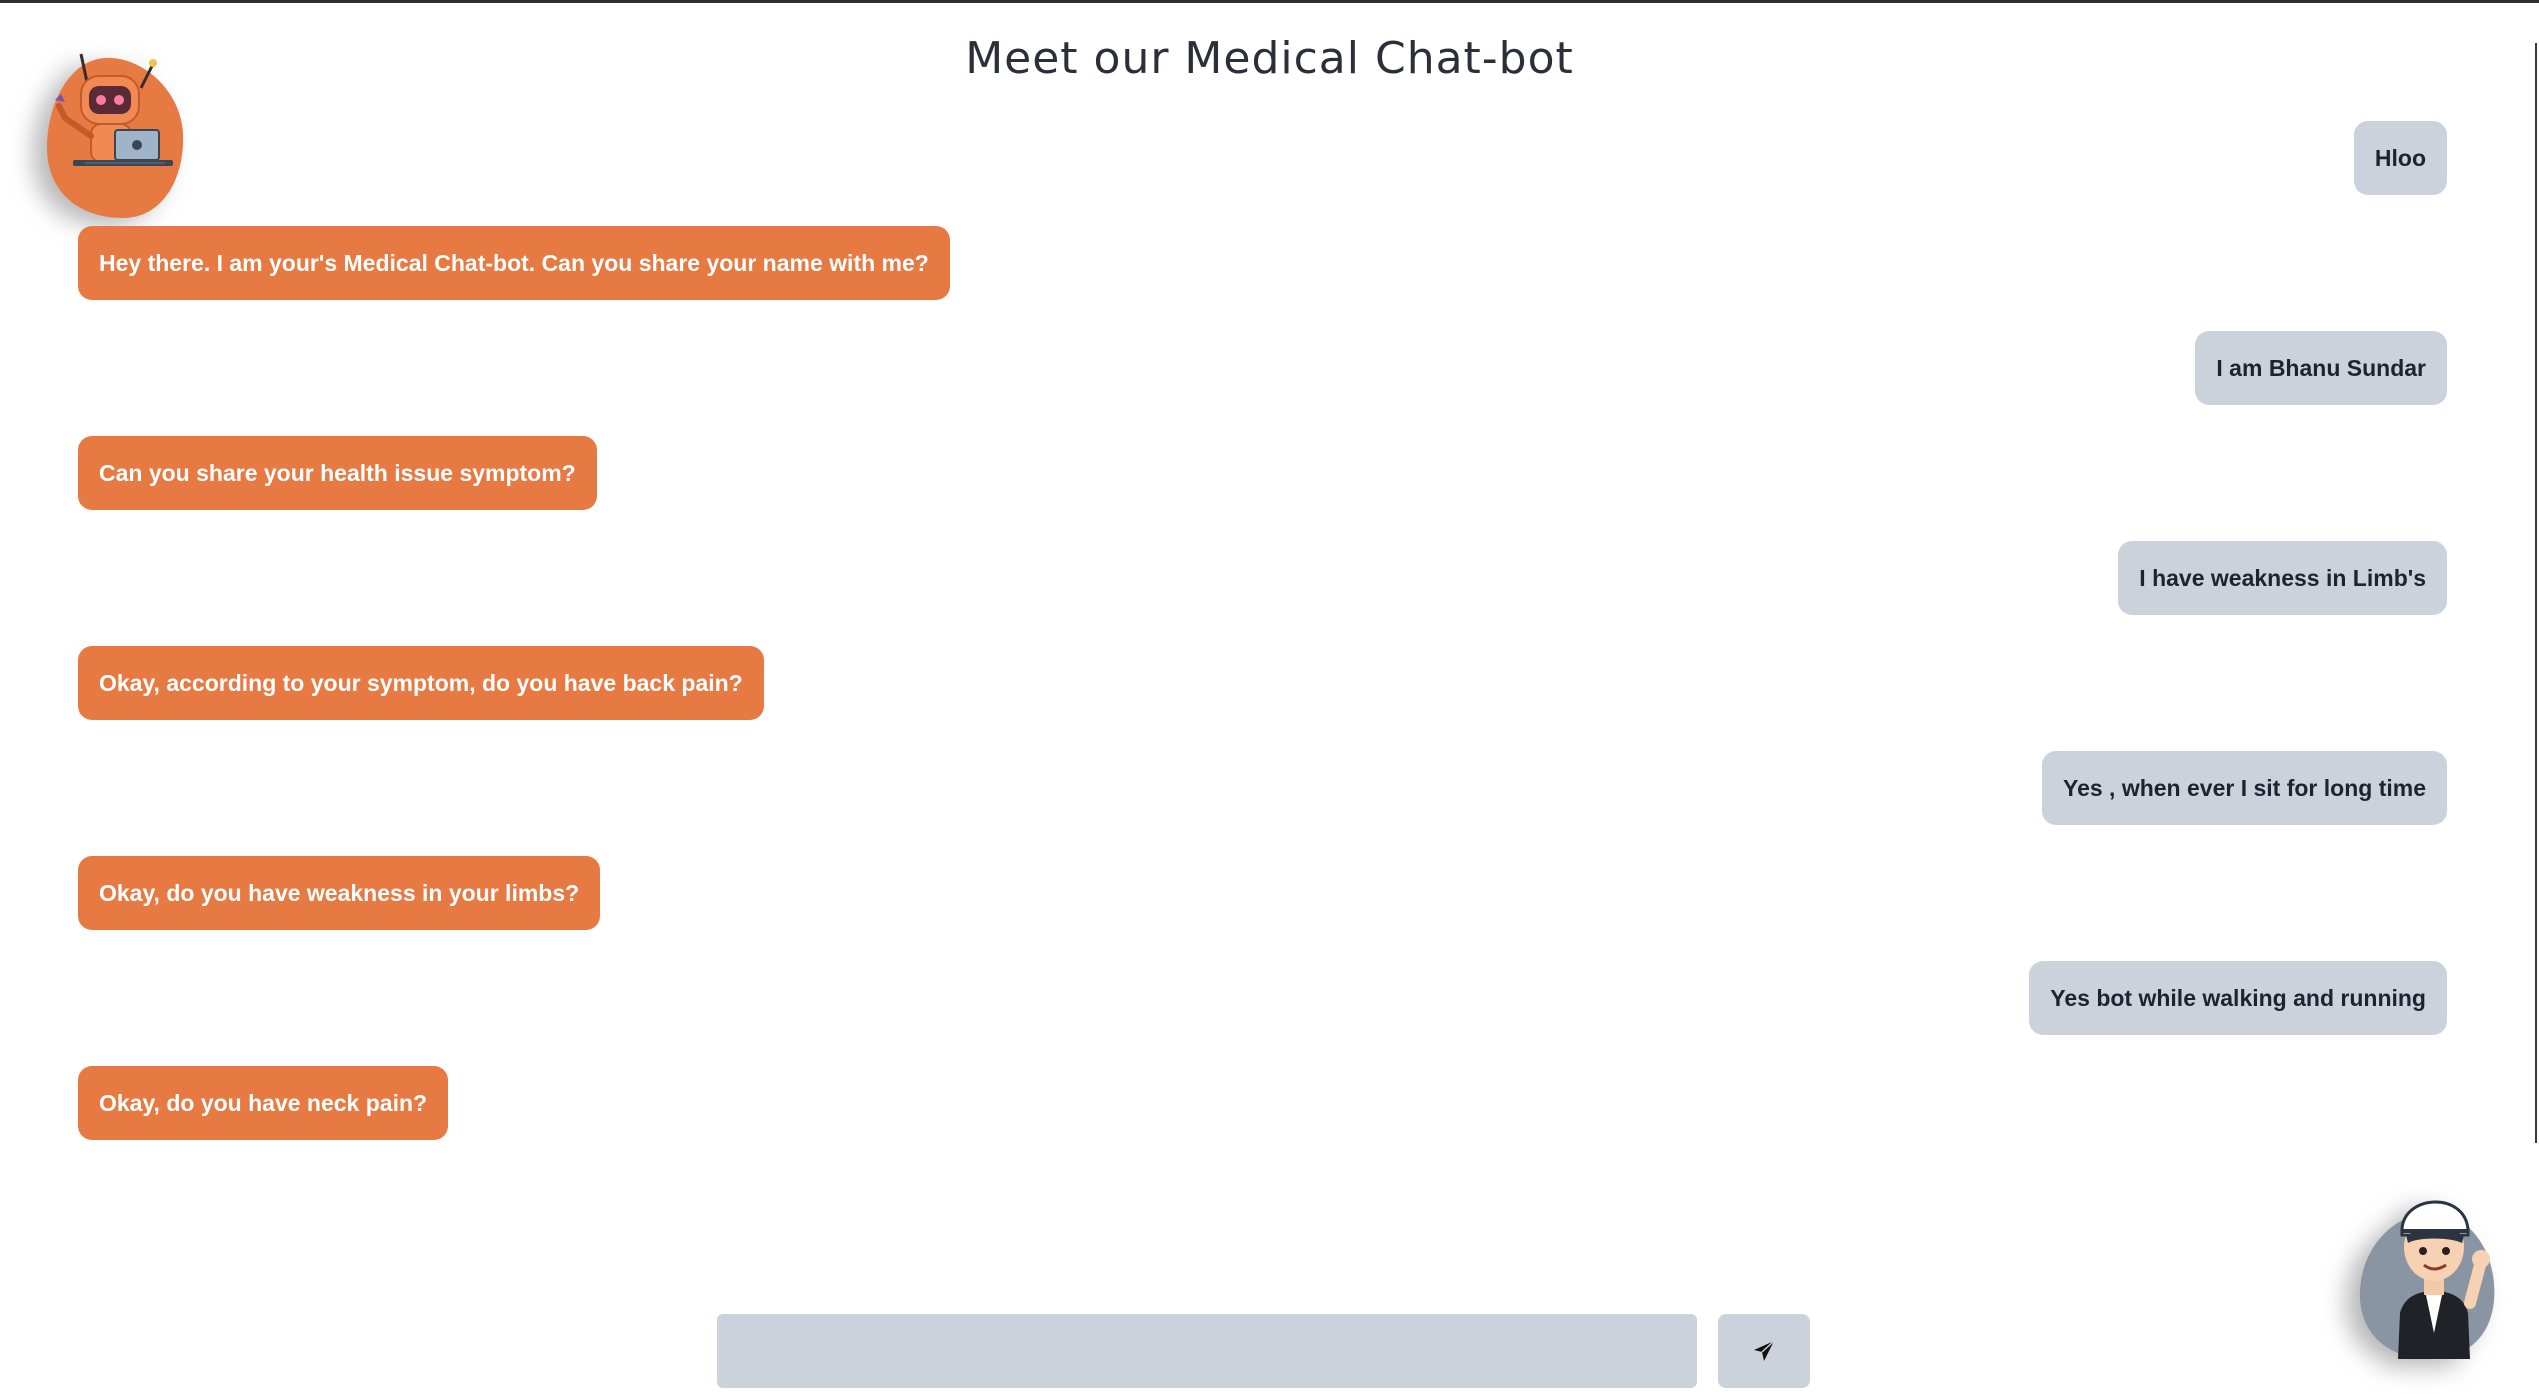  I want to click on user-message: I am Bhanu Sundar, so click(2321, 368).